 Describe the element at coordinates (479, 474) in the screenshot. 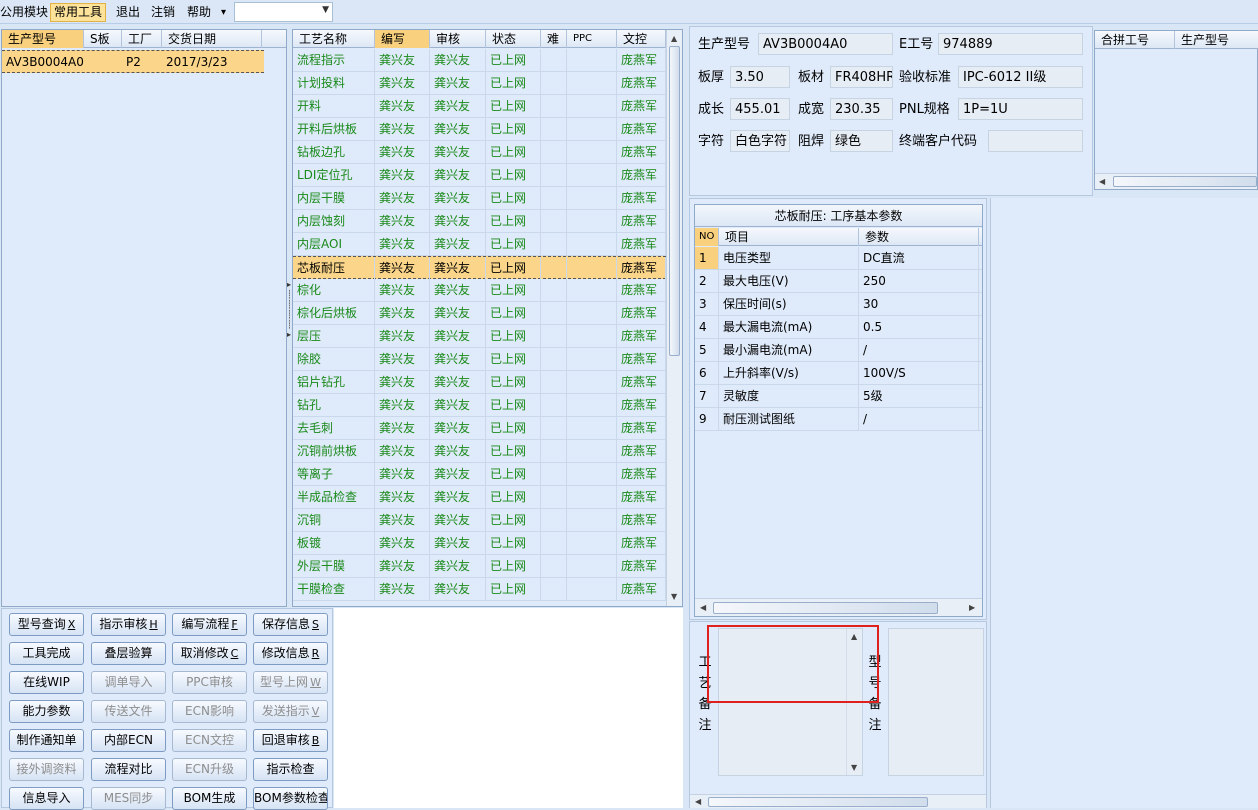

I see `process-row: 等离子 龚兴友 龚兴友 已上网 庞燕军` at that location.